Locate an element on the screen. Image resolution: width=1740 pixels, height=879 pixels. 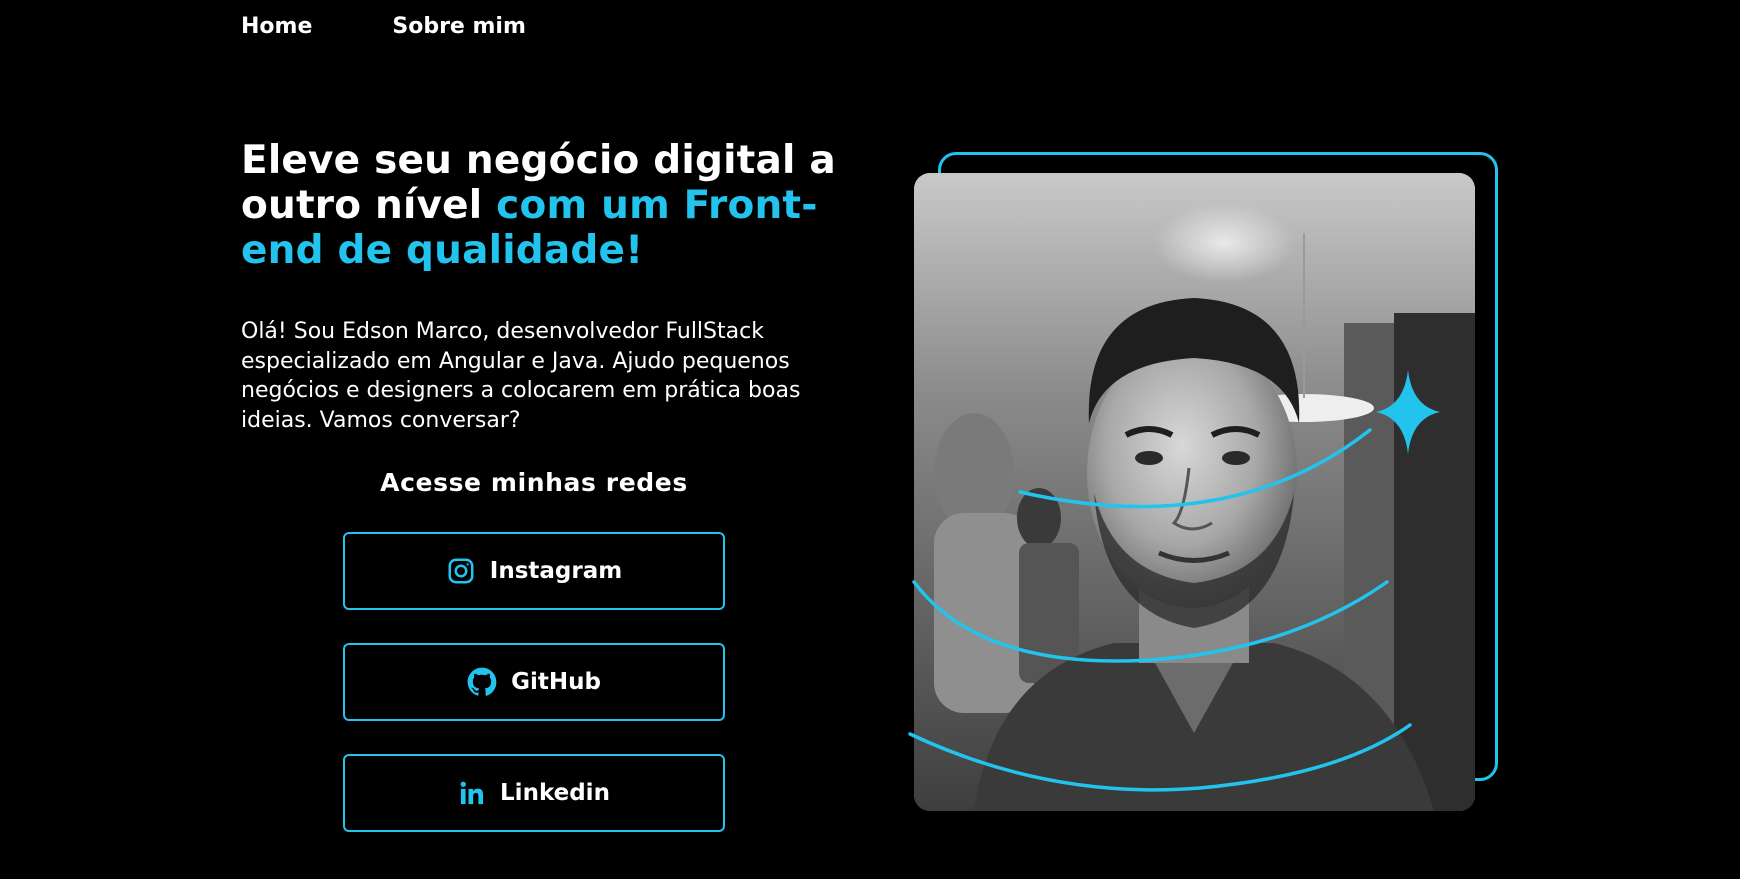
instagram-button: Instagram is located at coordinates (534, 571).